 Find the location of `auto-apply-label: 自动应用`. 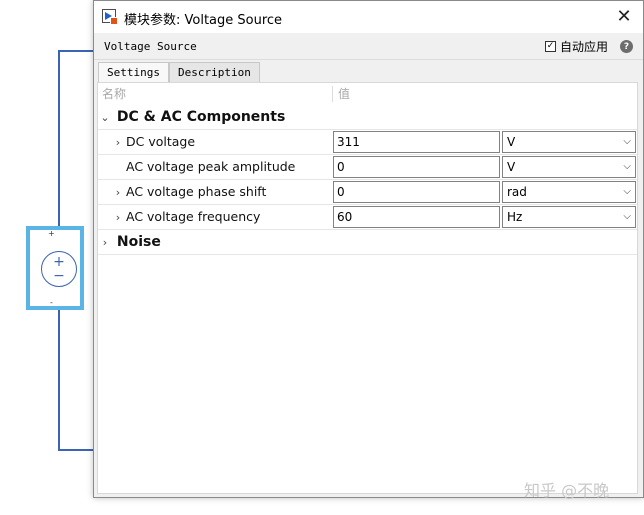

auto-apply-label: 自动应用 is located at coordinates (584, 46).